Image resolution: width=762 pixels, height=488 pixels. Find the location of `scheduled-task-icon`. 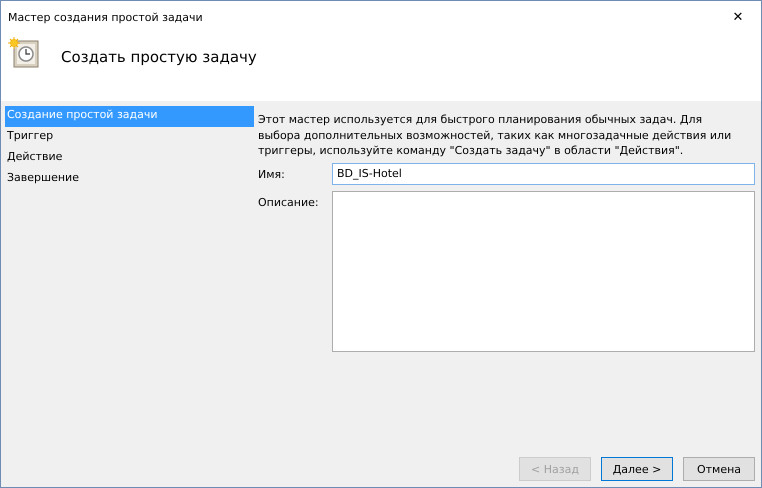

scheduled-task-icon is located at coordinates (24, 53).